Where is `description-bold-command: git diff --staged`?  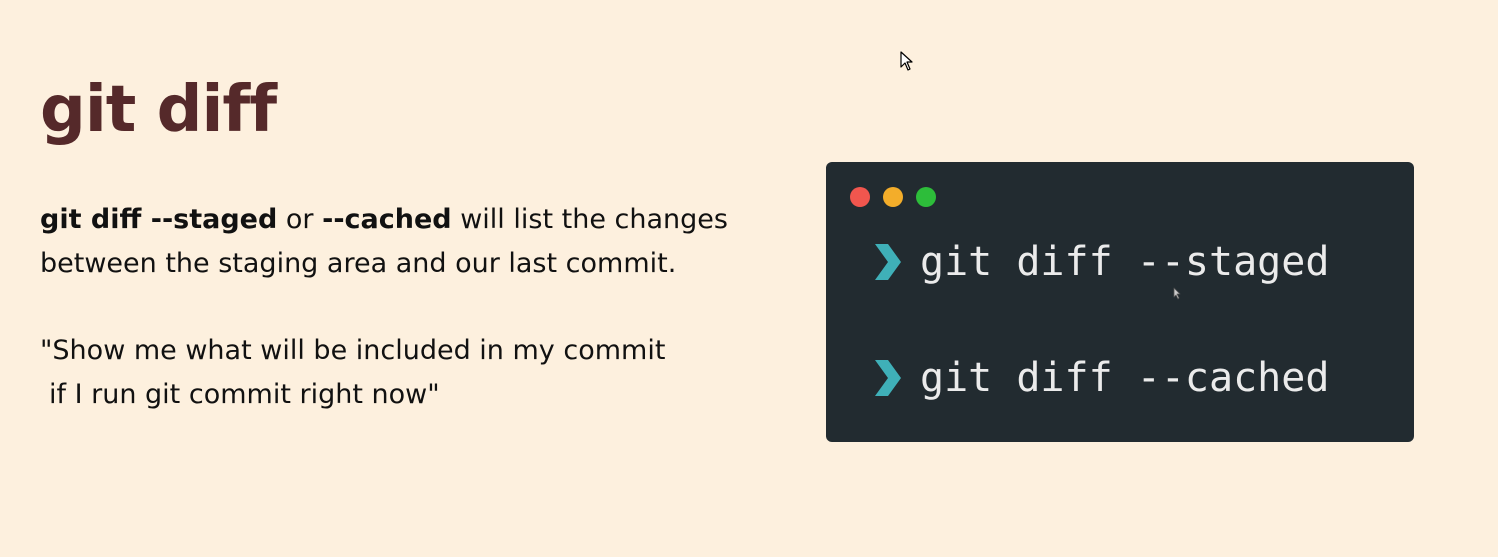 description-bold-command: git diff --staged is located at coordinates (159, 219).